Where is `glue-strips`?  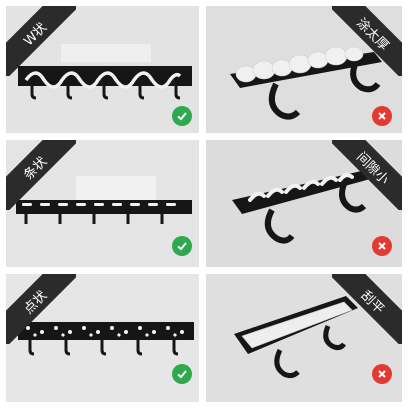
glue-strips is located at coordinates (99, 204).